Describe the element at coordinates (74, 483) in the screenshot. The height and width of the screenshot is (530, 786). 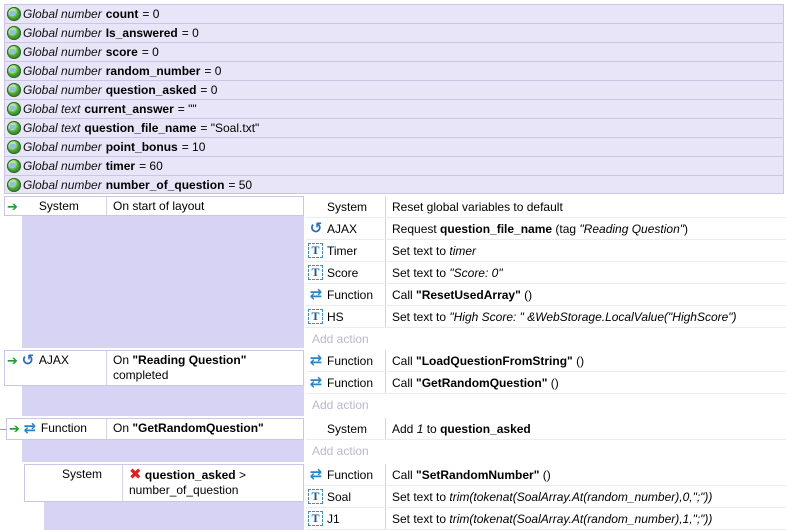
I see `condition-object: System` at that location.